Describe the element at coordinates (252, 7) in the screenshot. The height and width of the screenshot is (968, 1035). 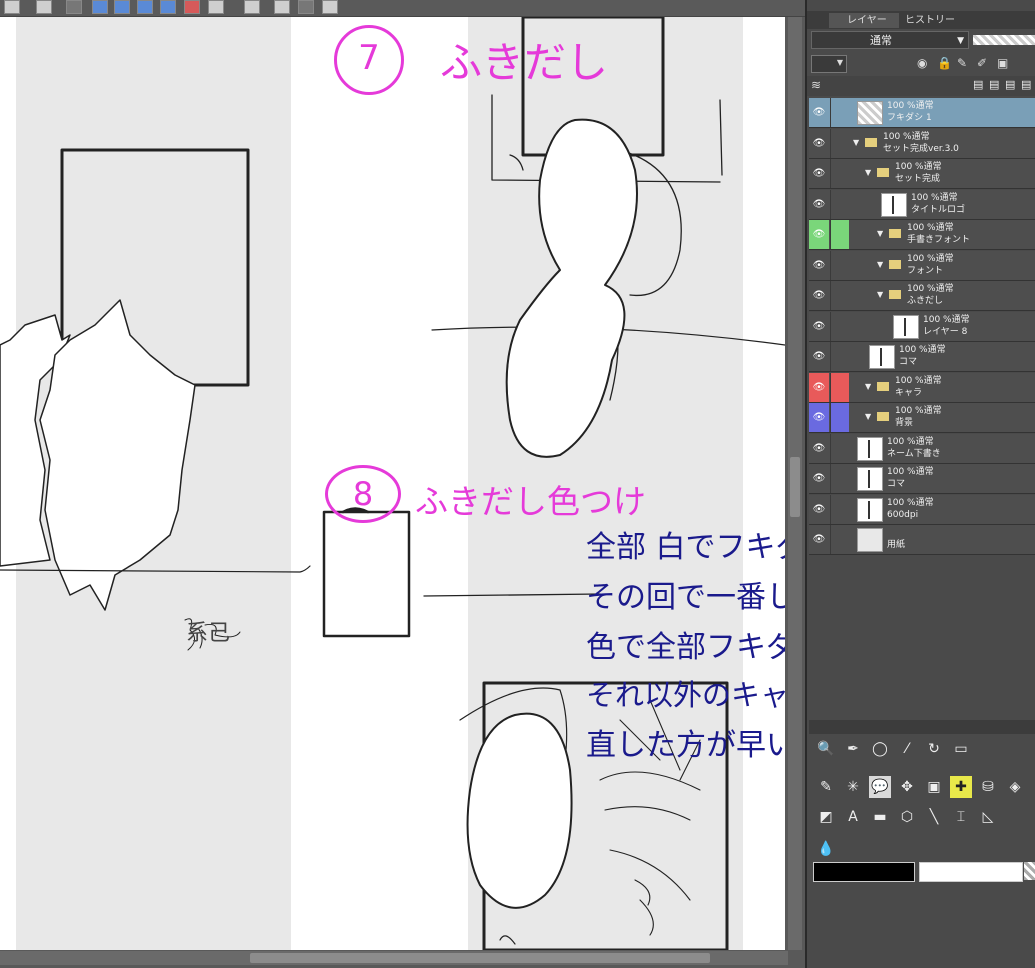
I see `hand-icon` at that location.